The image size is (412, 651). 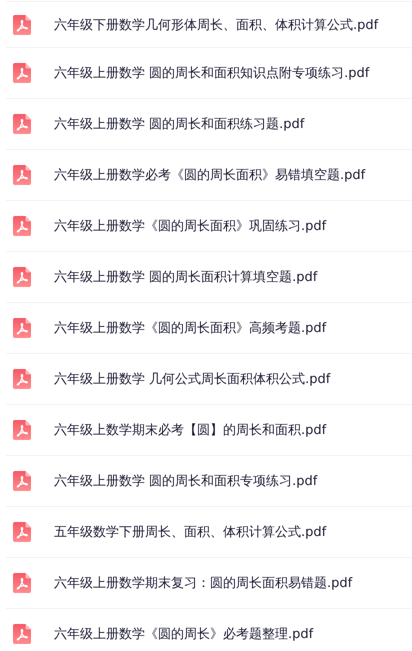 I want to click on file-item: 六年级上册数学 圆的周长和面积专项练习.pdf, so click(x=209, y=481).